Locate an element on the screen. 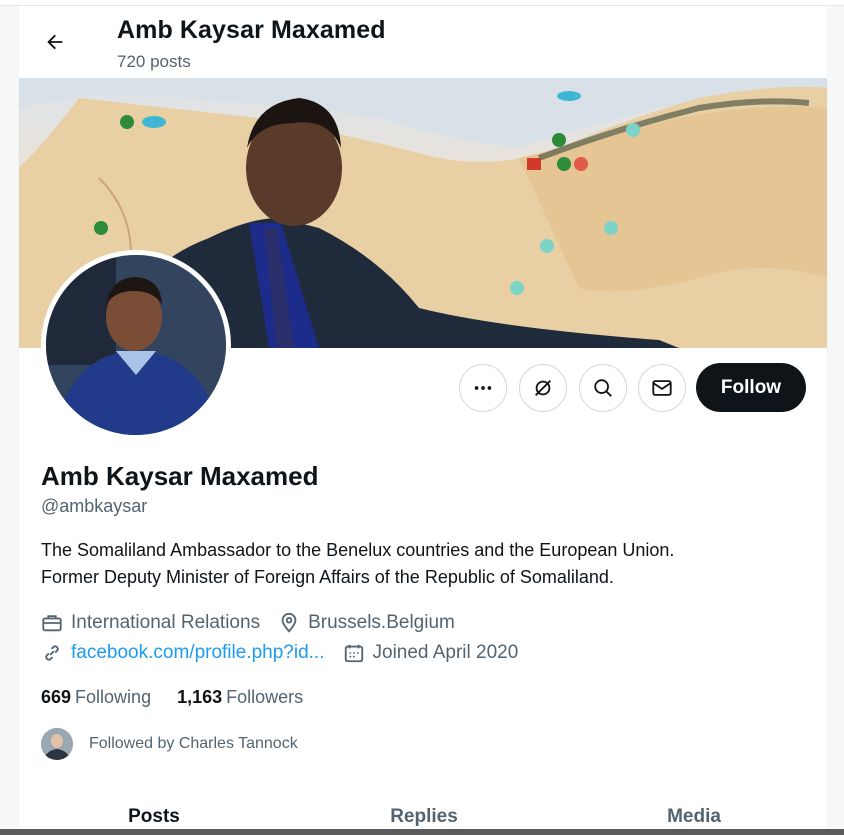 This screenshot has height=835, width=844. grok-icon is located at coordinates (543, 388).